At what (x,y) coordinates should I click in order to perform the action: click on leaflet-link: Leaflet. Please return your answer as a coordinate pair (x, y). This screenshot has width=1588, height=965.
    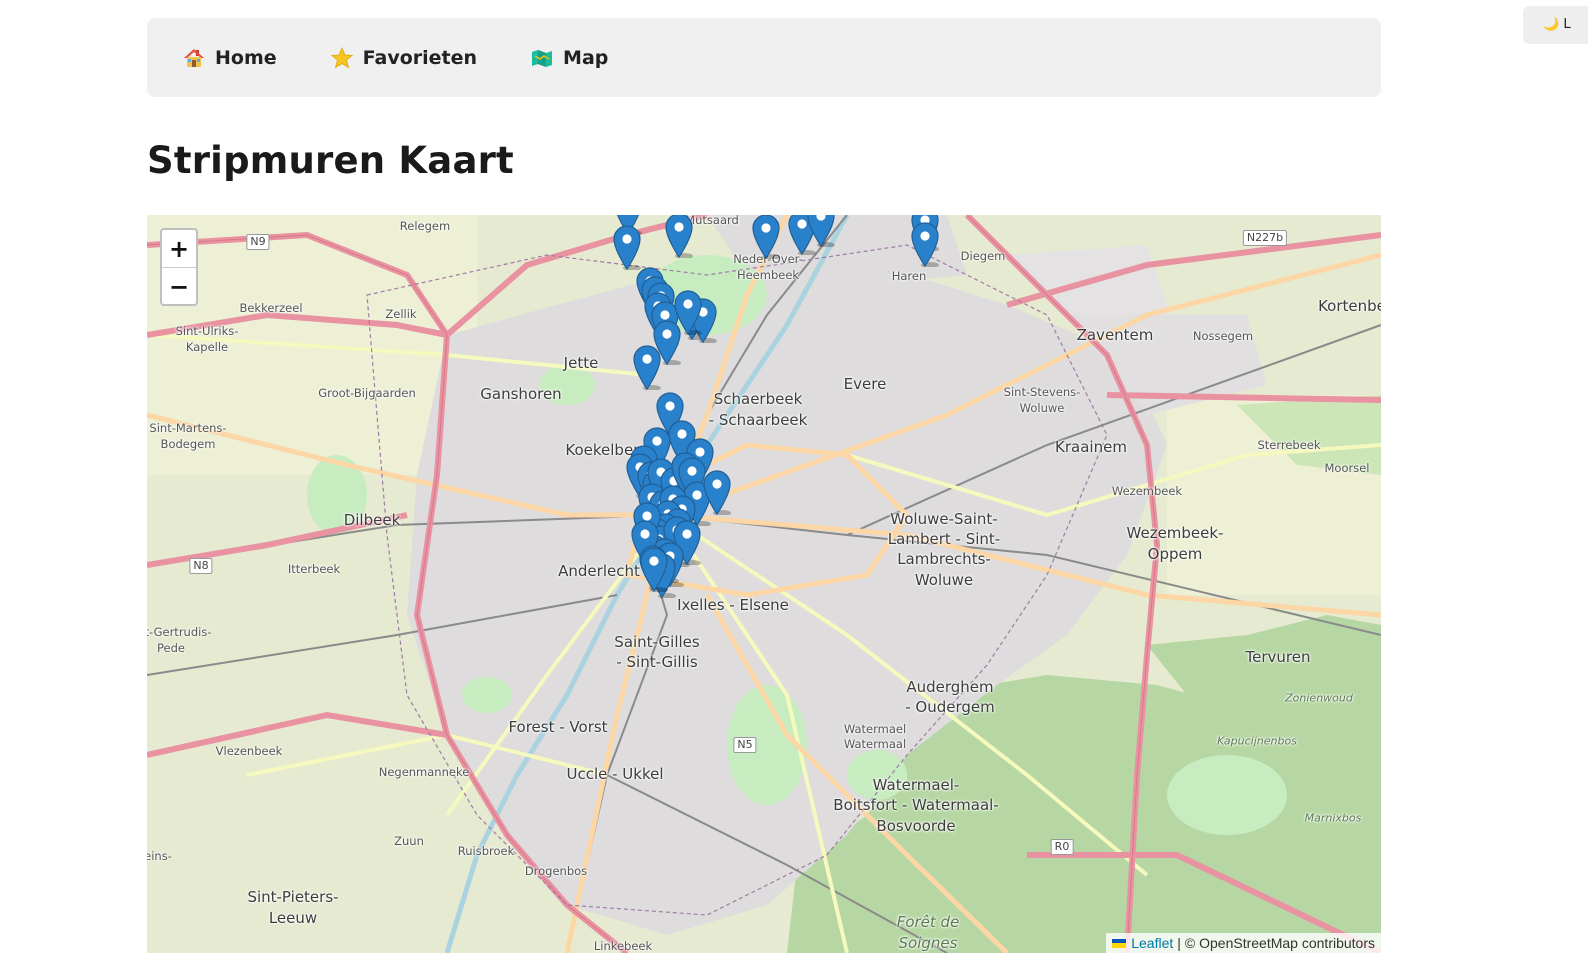
    Looking at the image, I should click on (1152, 943).